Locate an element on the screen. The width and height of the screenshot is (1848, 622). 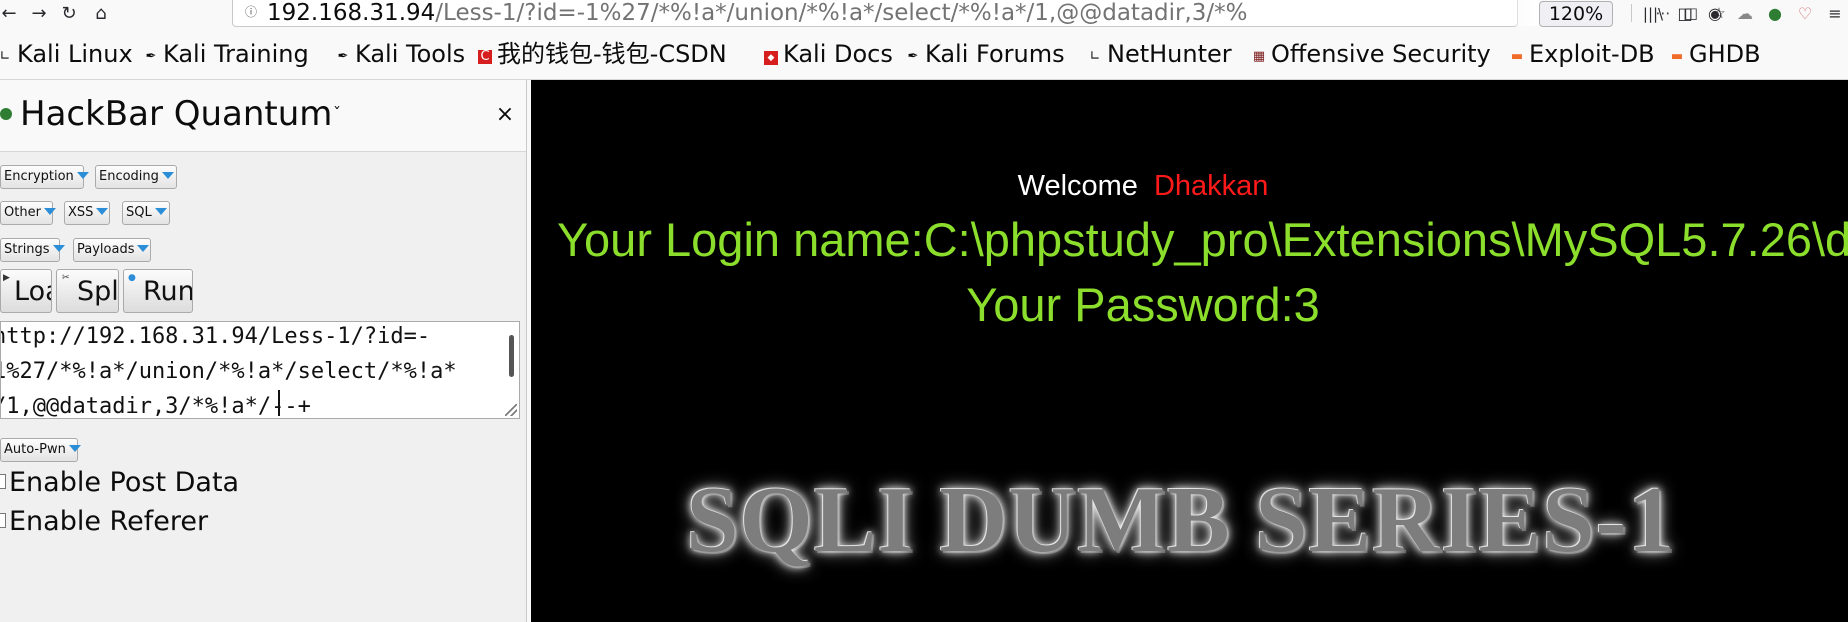
load-url-button: ▶Loa is located at coordinates (26, 291).